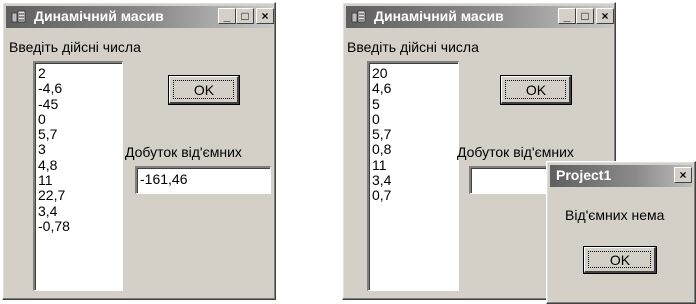 The height and width of the screenshot is (304, 696). What do you see at coordinates (80, 104) in the screenshot?
I see `list-item: -45` at bounding box center [80, 104].